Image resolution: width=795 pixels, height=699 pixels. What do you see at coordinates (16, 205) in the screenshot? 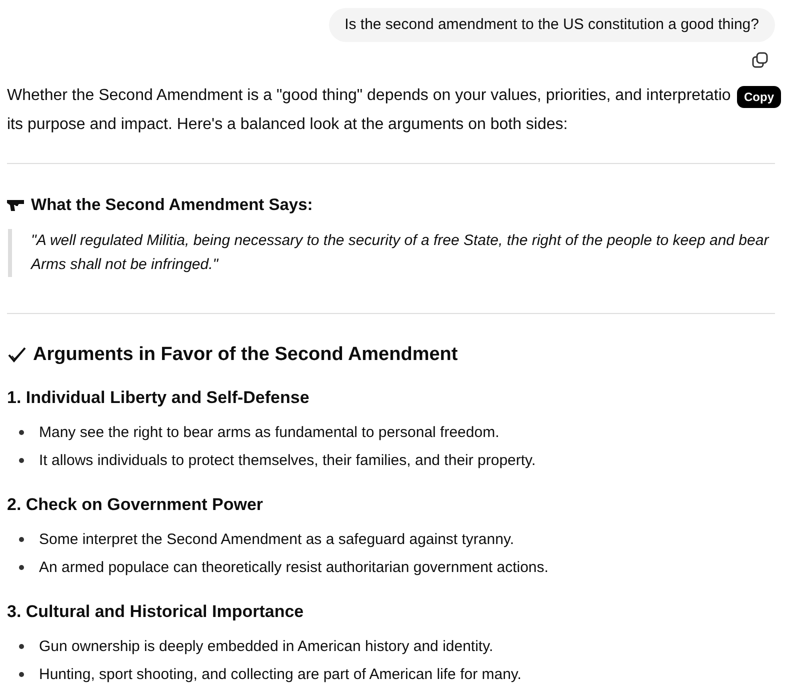
I see `pistol-icon` at bounding box center [16, 205].